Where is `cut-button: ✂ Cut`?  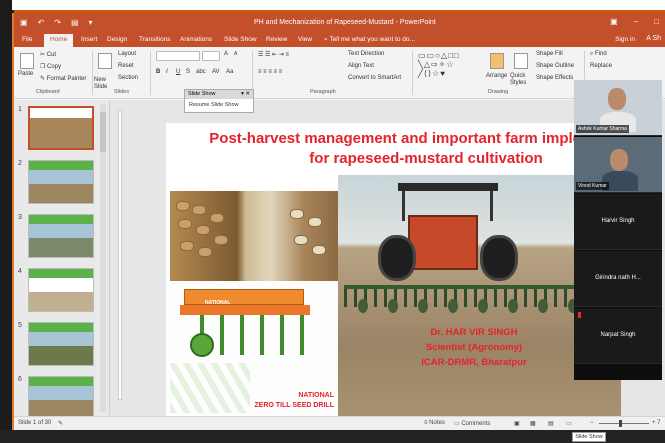
cut-button: ✂ Cut is located at coordinates (48, 54).